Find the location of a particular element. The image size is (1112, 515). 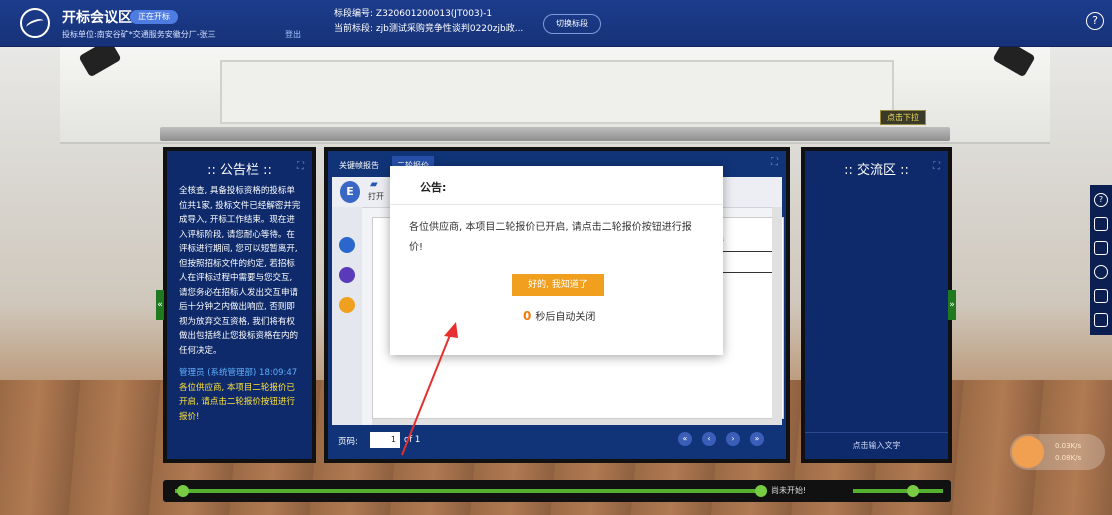

chat-input: 点击输入文字 is located at coordinates (876, 445).